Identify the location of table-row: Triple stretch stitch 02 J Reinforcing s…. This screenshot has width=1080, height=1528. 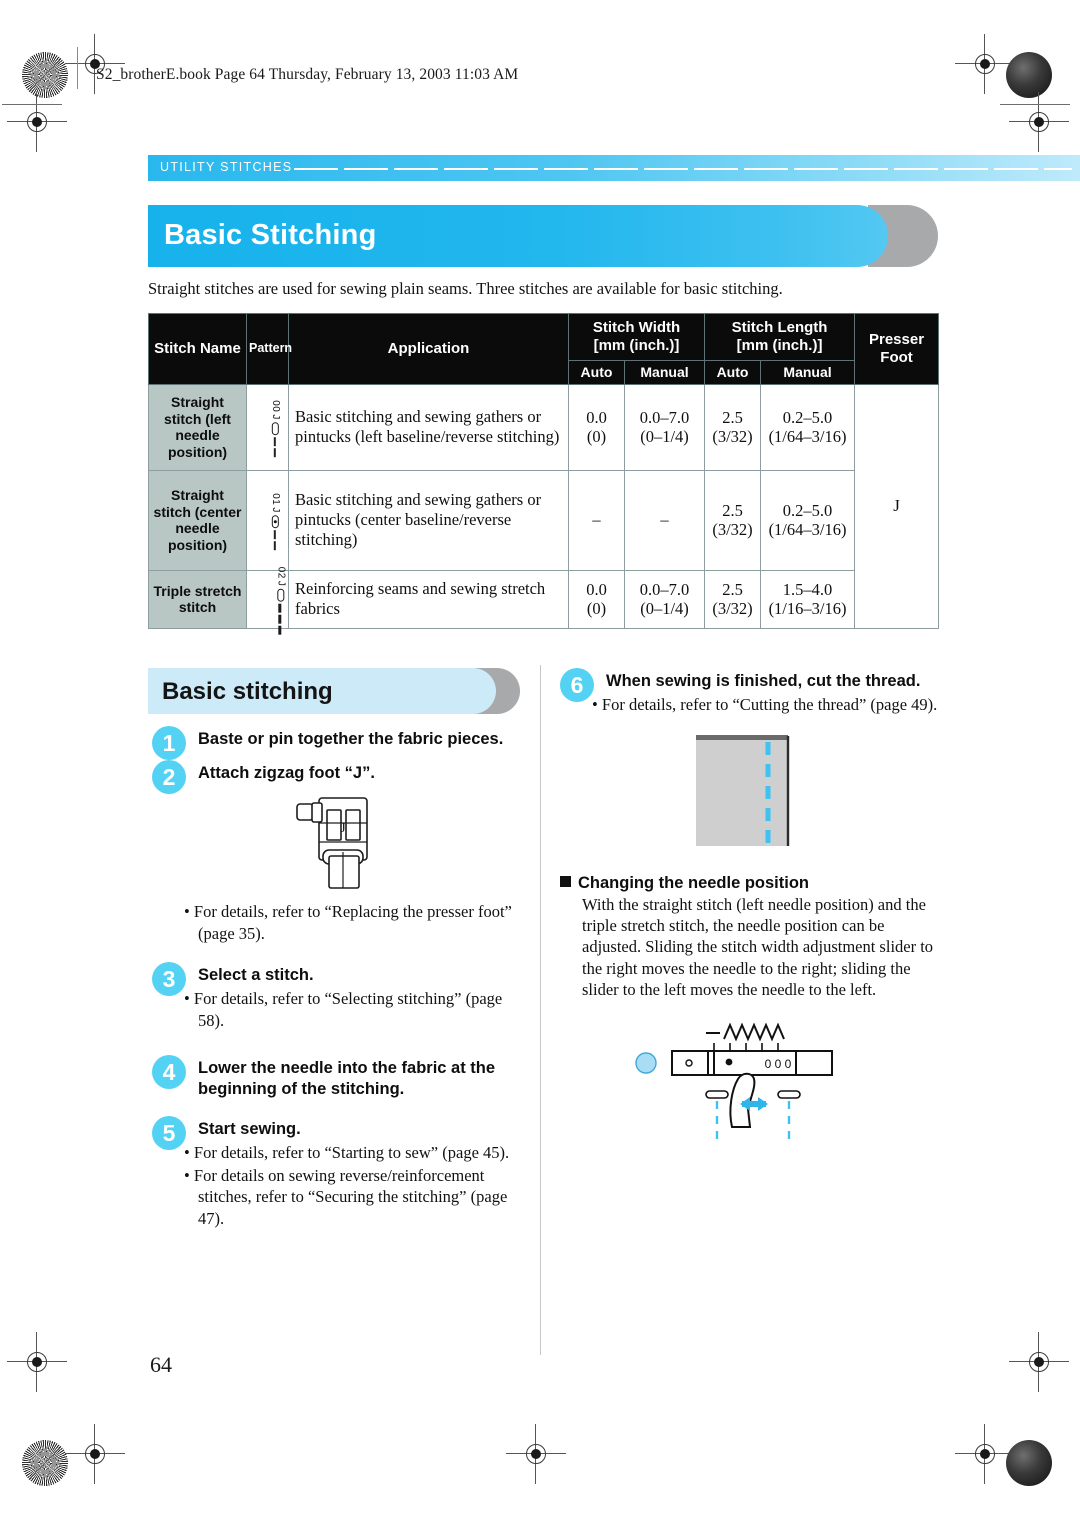
(543, 600).